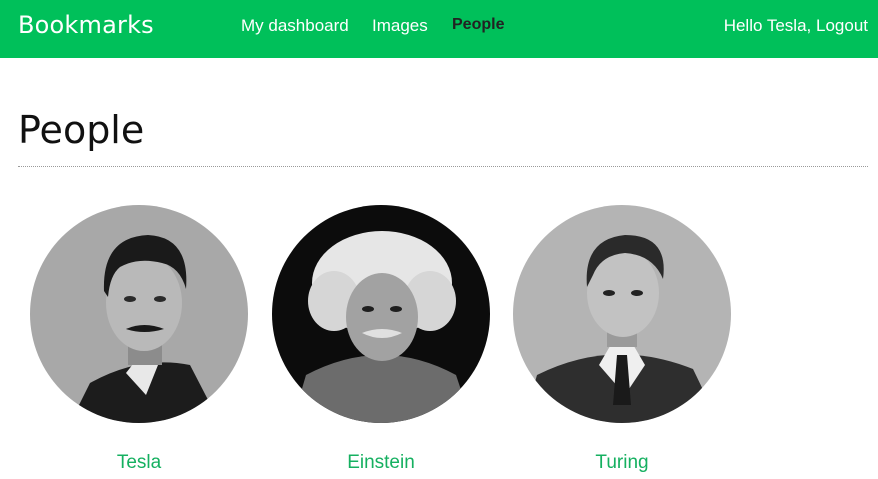  What do you see at coordinates (139, 463) in the screenshot?
I see `person-name-link: Tesla` at bounding box center [139, 463].